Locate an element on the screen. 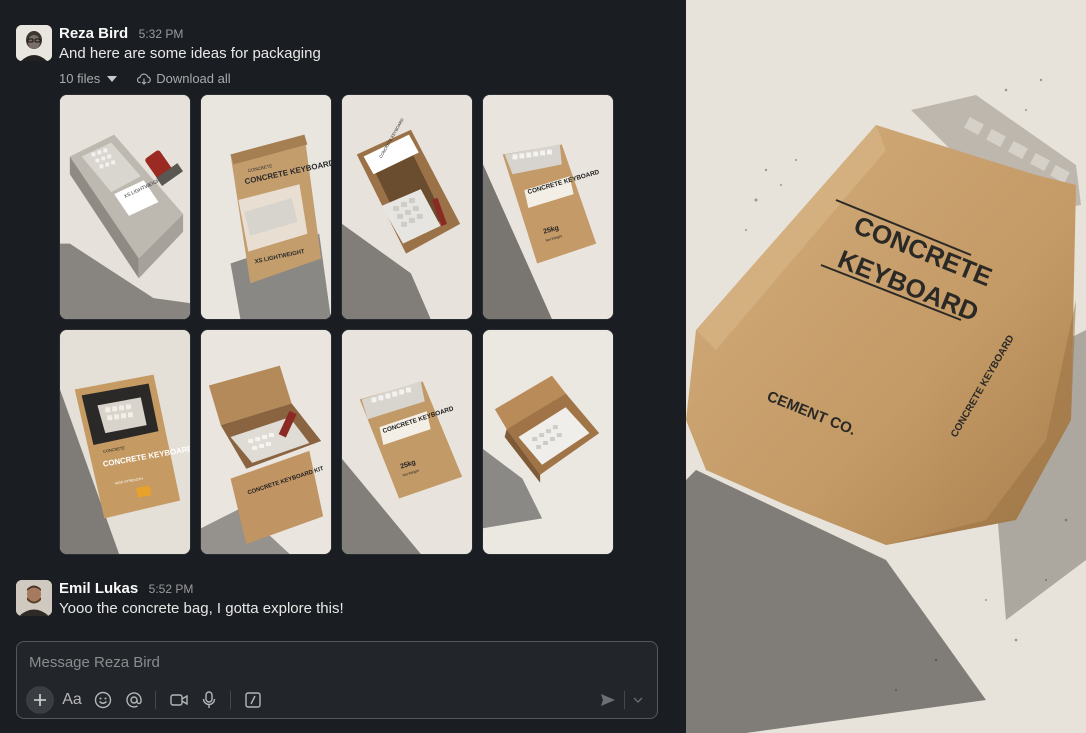 Image resolution: width=1086 pixels, height=733 pixels. slash-command-icon is located at coordinates (253, 700).